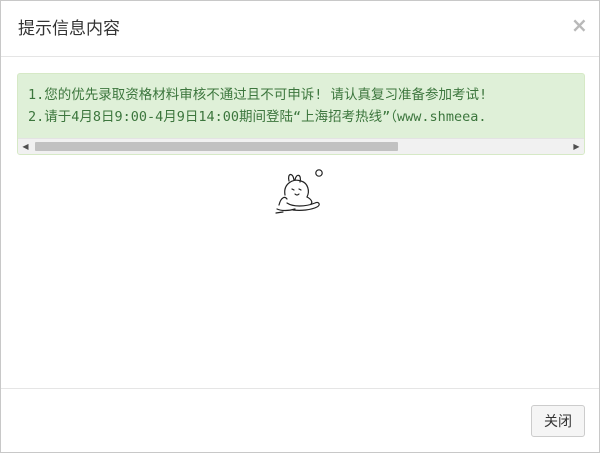 This screenshot has width=600, height=453. What do you see at coordinates (300, 420) in the screenshot?
I see `dialog-footer: 关闭` at bounding box center [300, 420].